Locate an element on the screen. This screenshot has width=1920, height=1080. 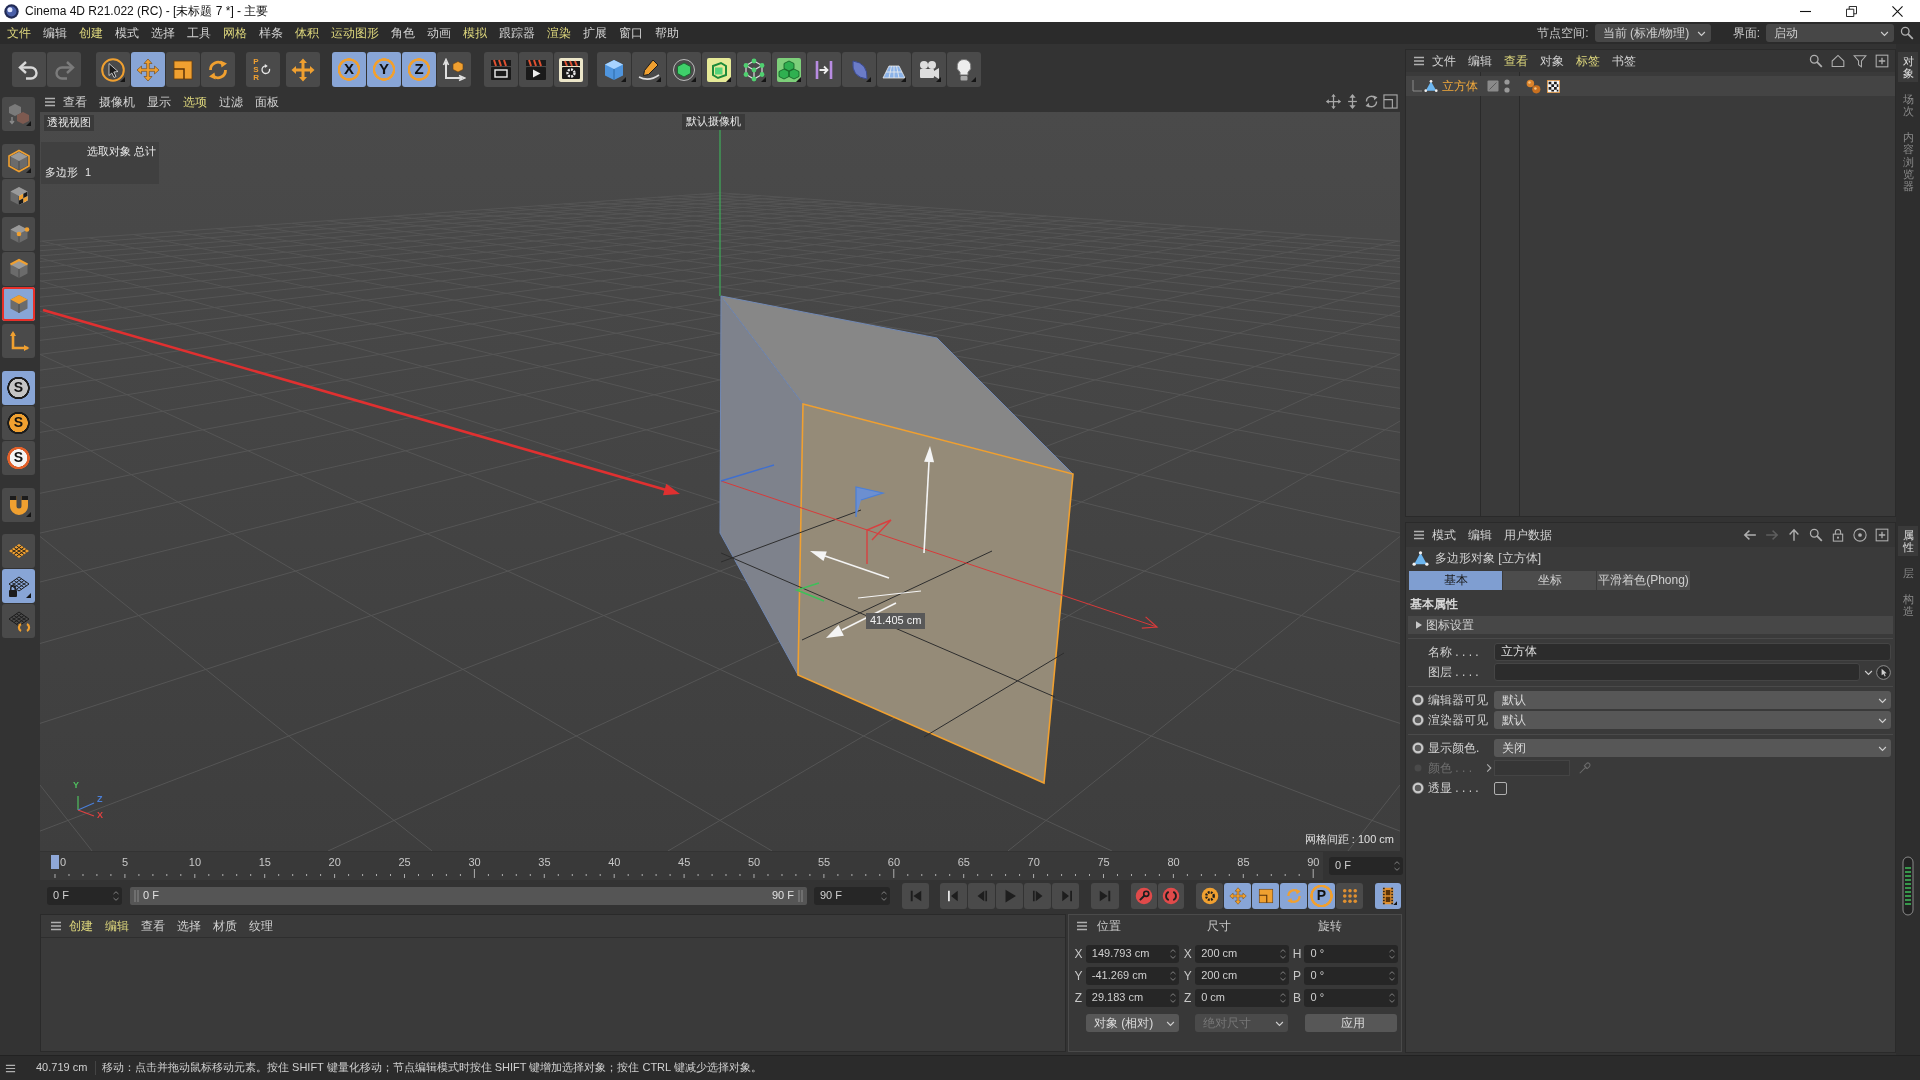
home-icon is located at coordinates (1838, 61).